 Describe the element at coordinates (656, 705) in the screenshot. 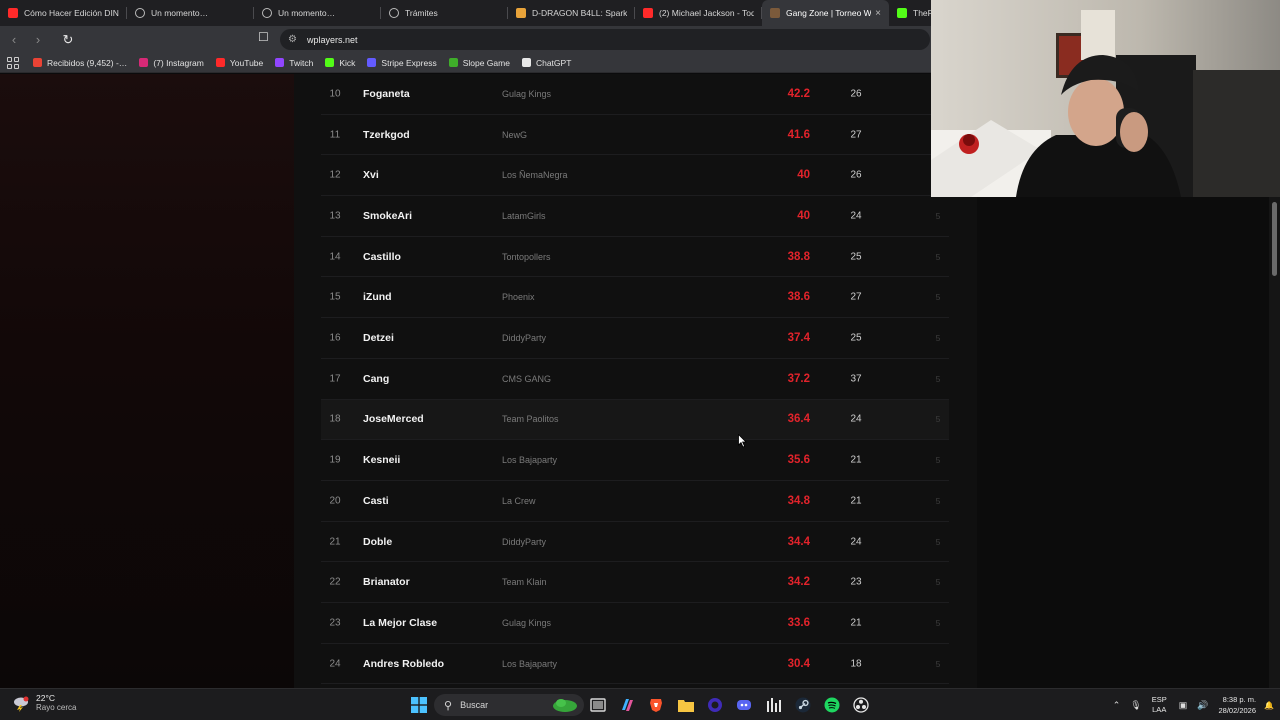

I see `brave-browser-icon` at that location.